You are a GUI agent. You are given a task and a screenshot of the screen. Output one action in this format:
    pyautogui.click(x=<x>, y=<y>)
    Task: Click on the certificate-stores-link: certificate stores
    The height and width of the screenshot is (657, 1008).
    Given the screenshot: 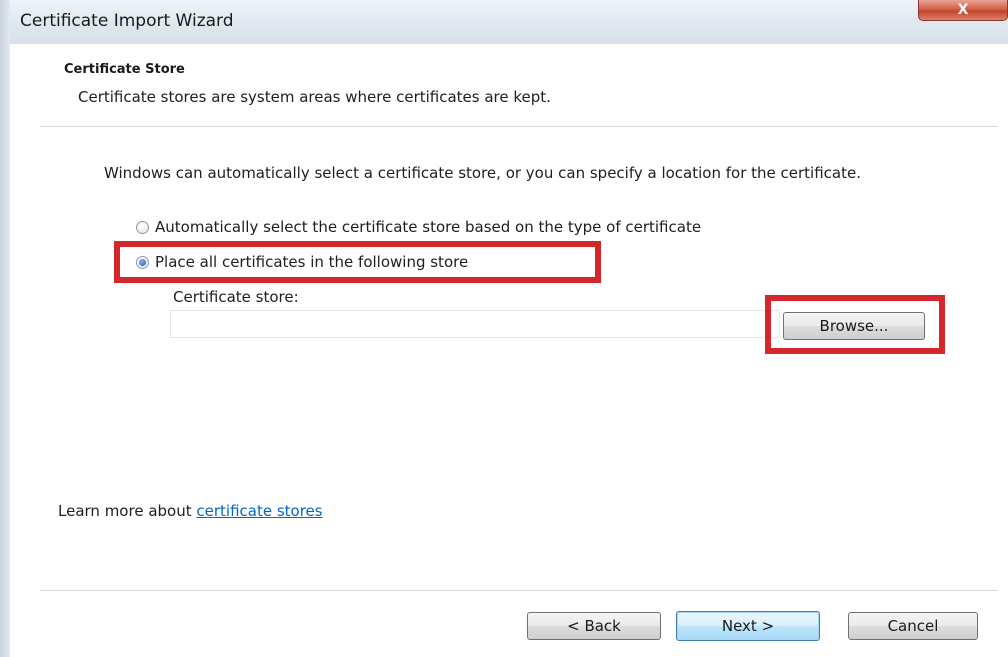 What is the action you would take?
    pyautogui.click(x=259, y=511)
    